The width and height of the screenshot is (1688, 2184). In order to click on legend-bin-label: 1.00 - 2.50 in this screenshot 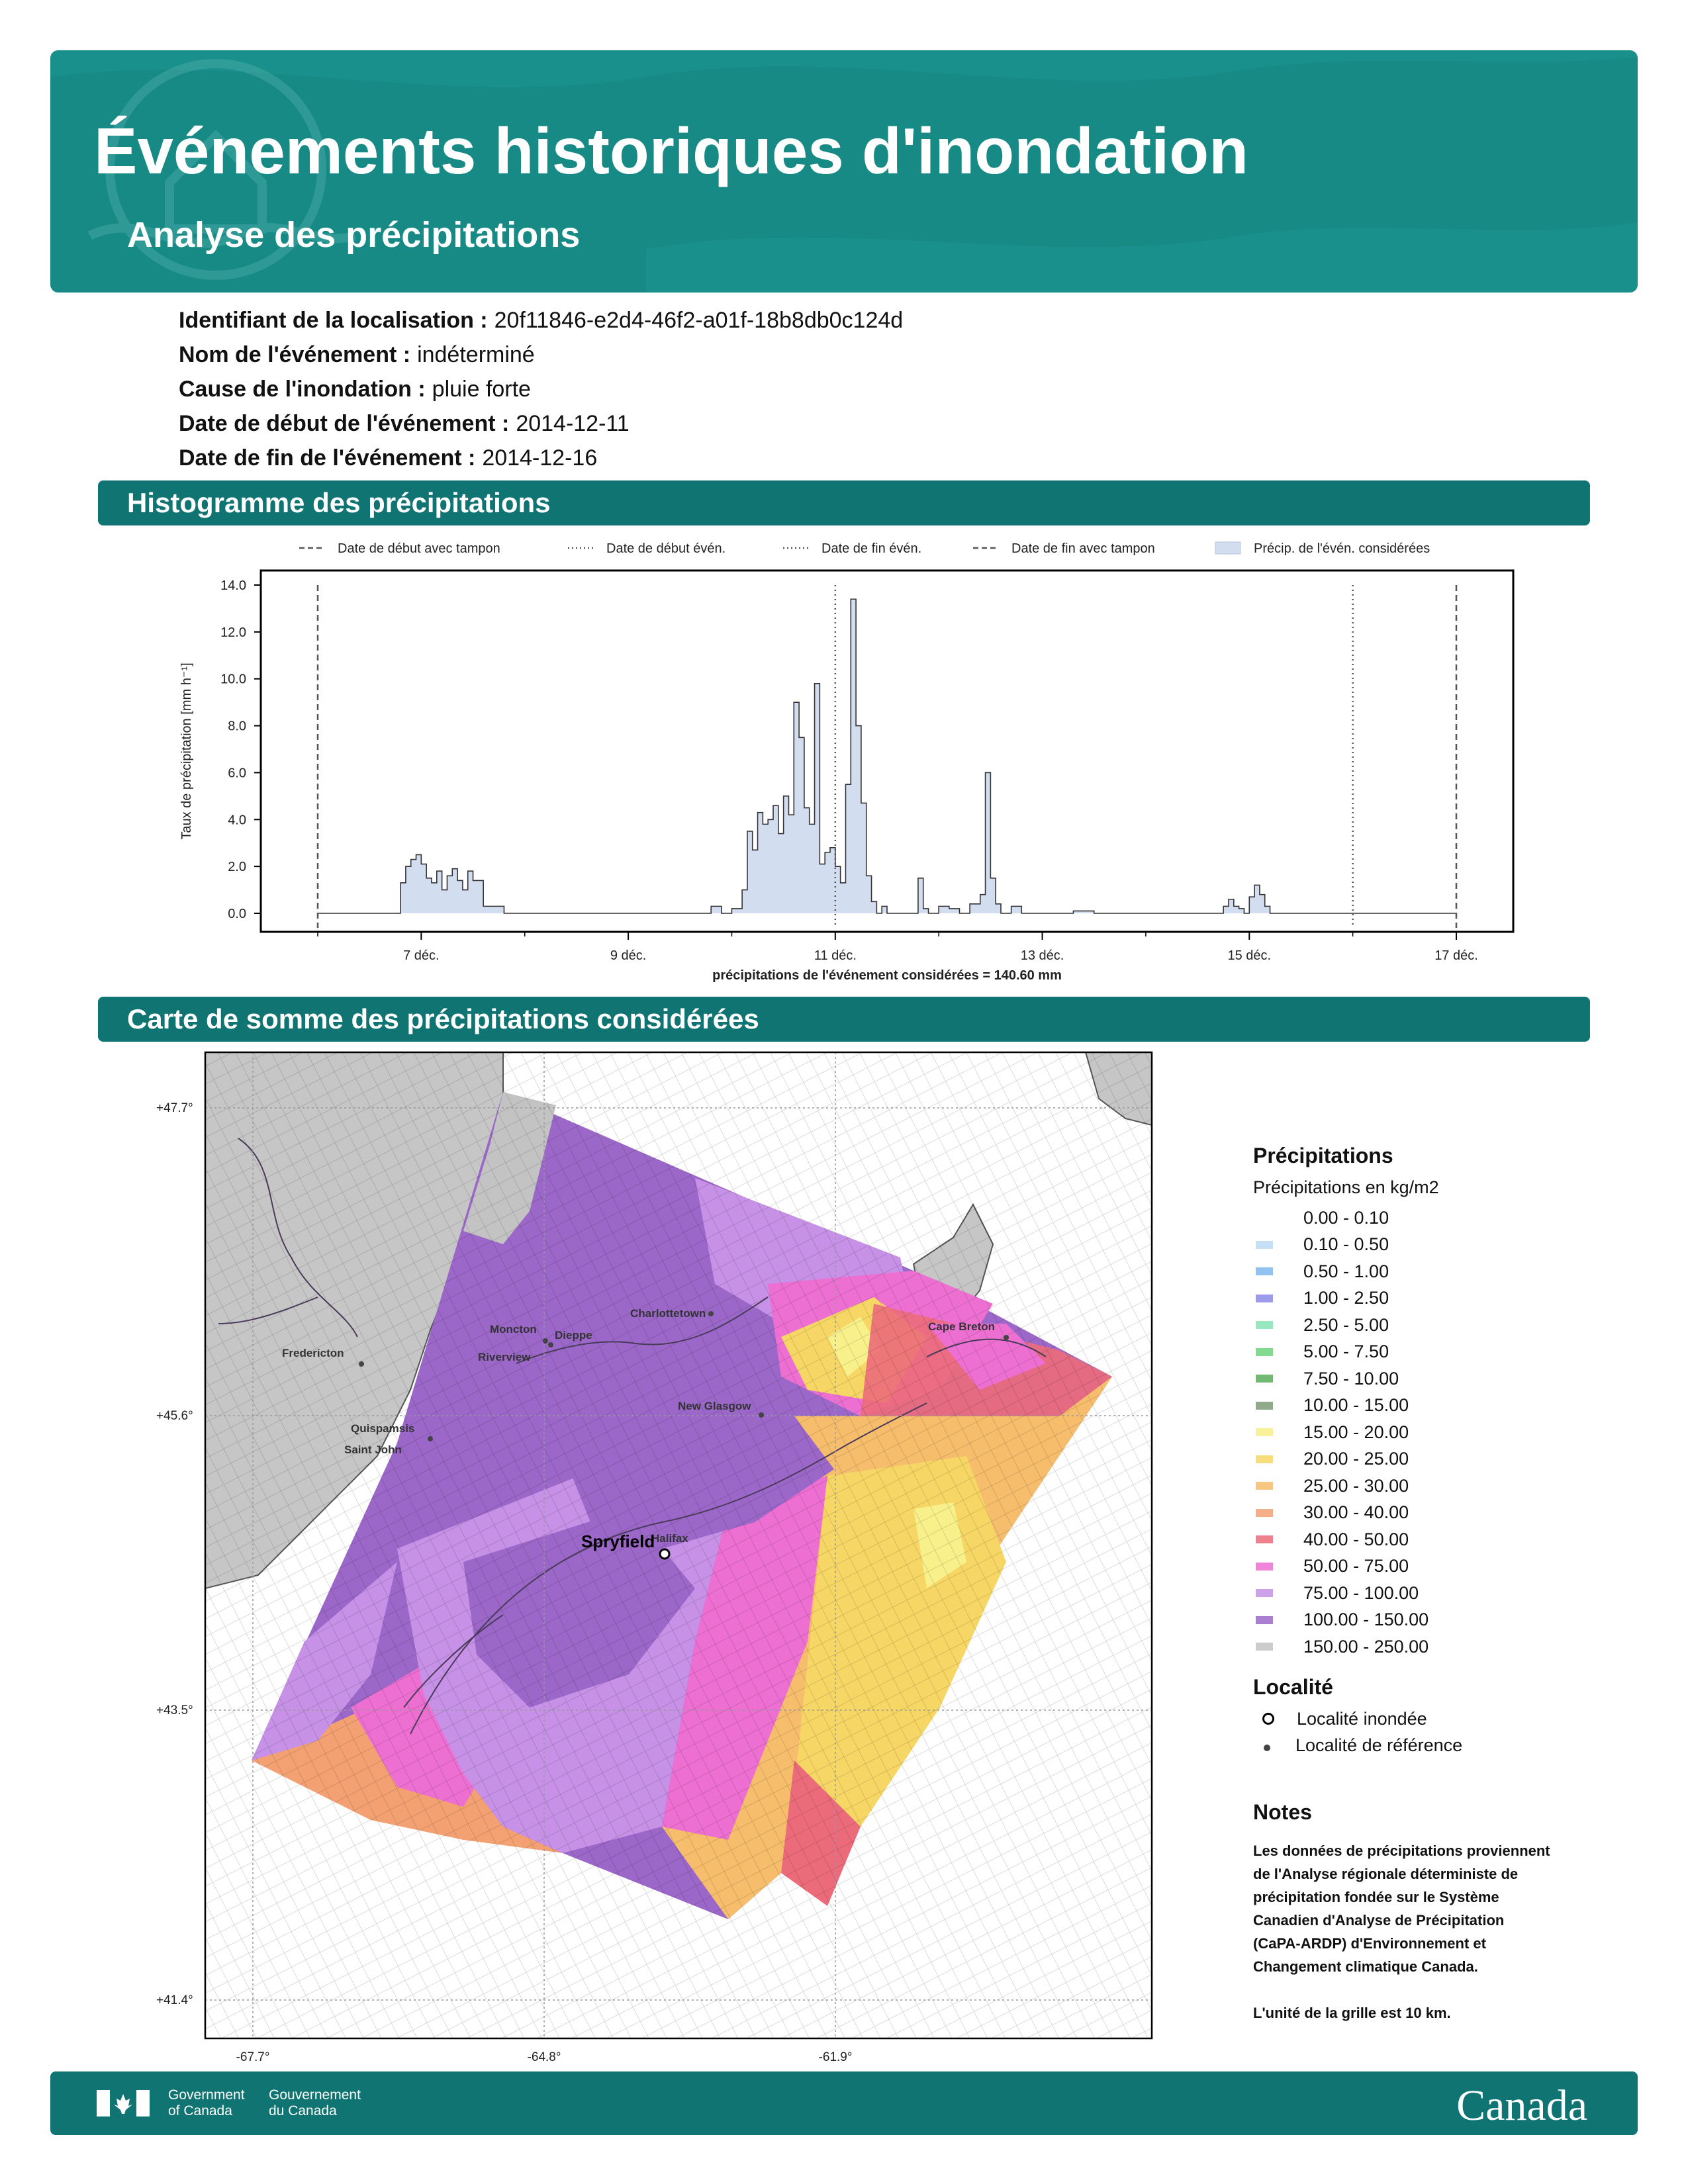, I will do `click(1346, 1298)`.